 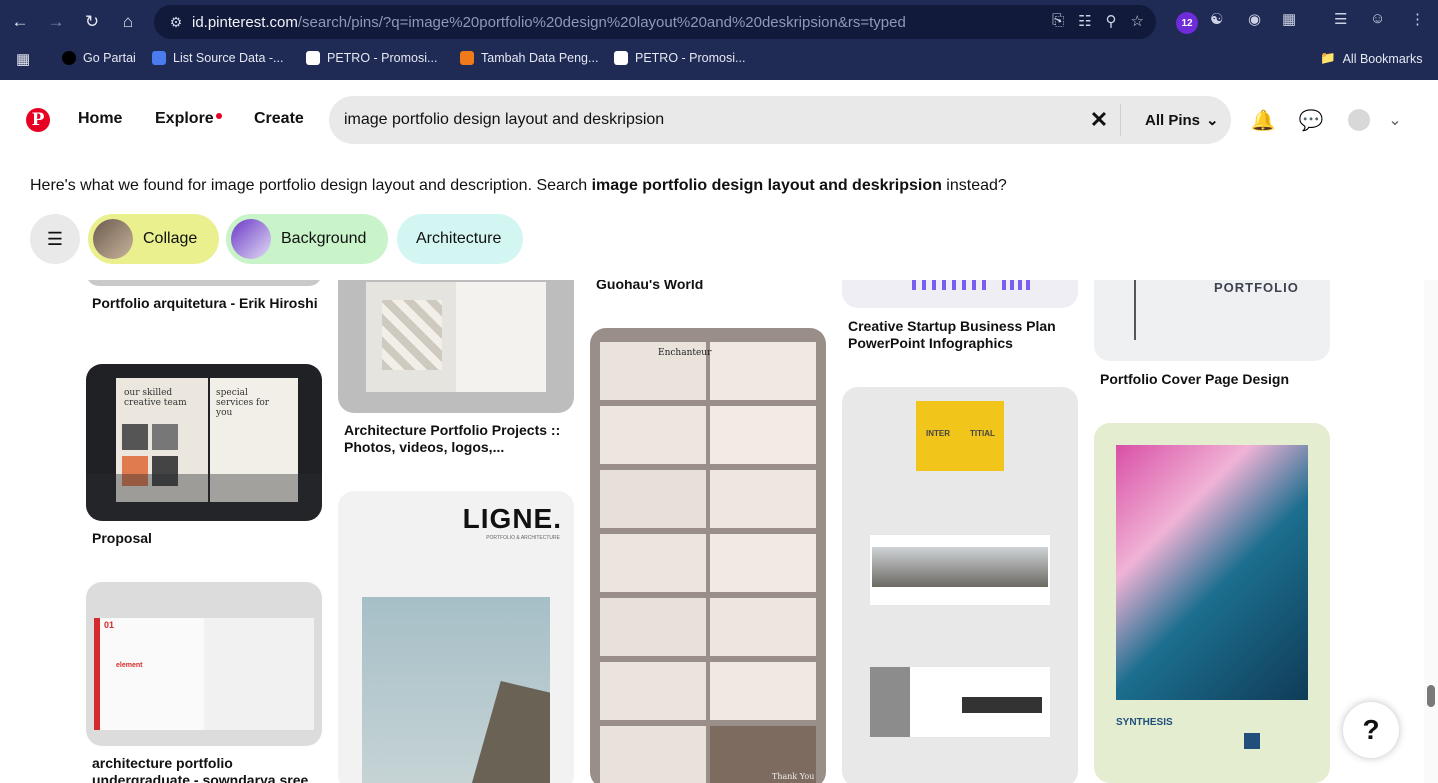 What do you see at coordinates (184, 119) in the screenshot?
I see `nav-explore: Explore` at bounding box center [184, 119].